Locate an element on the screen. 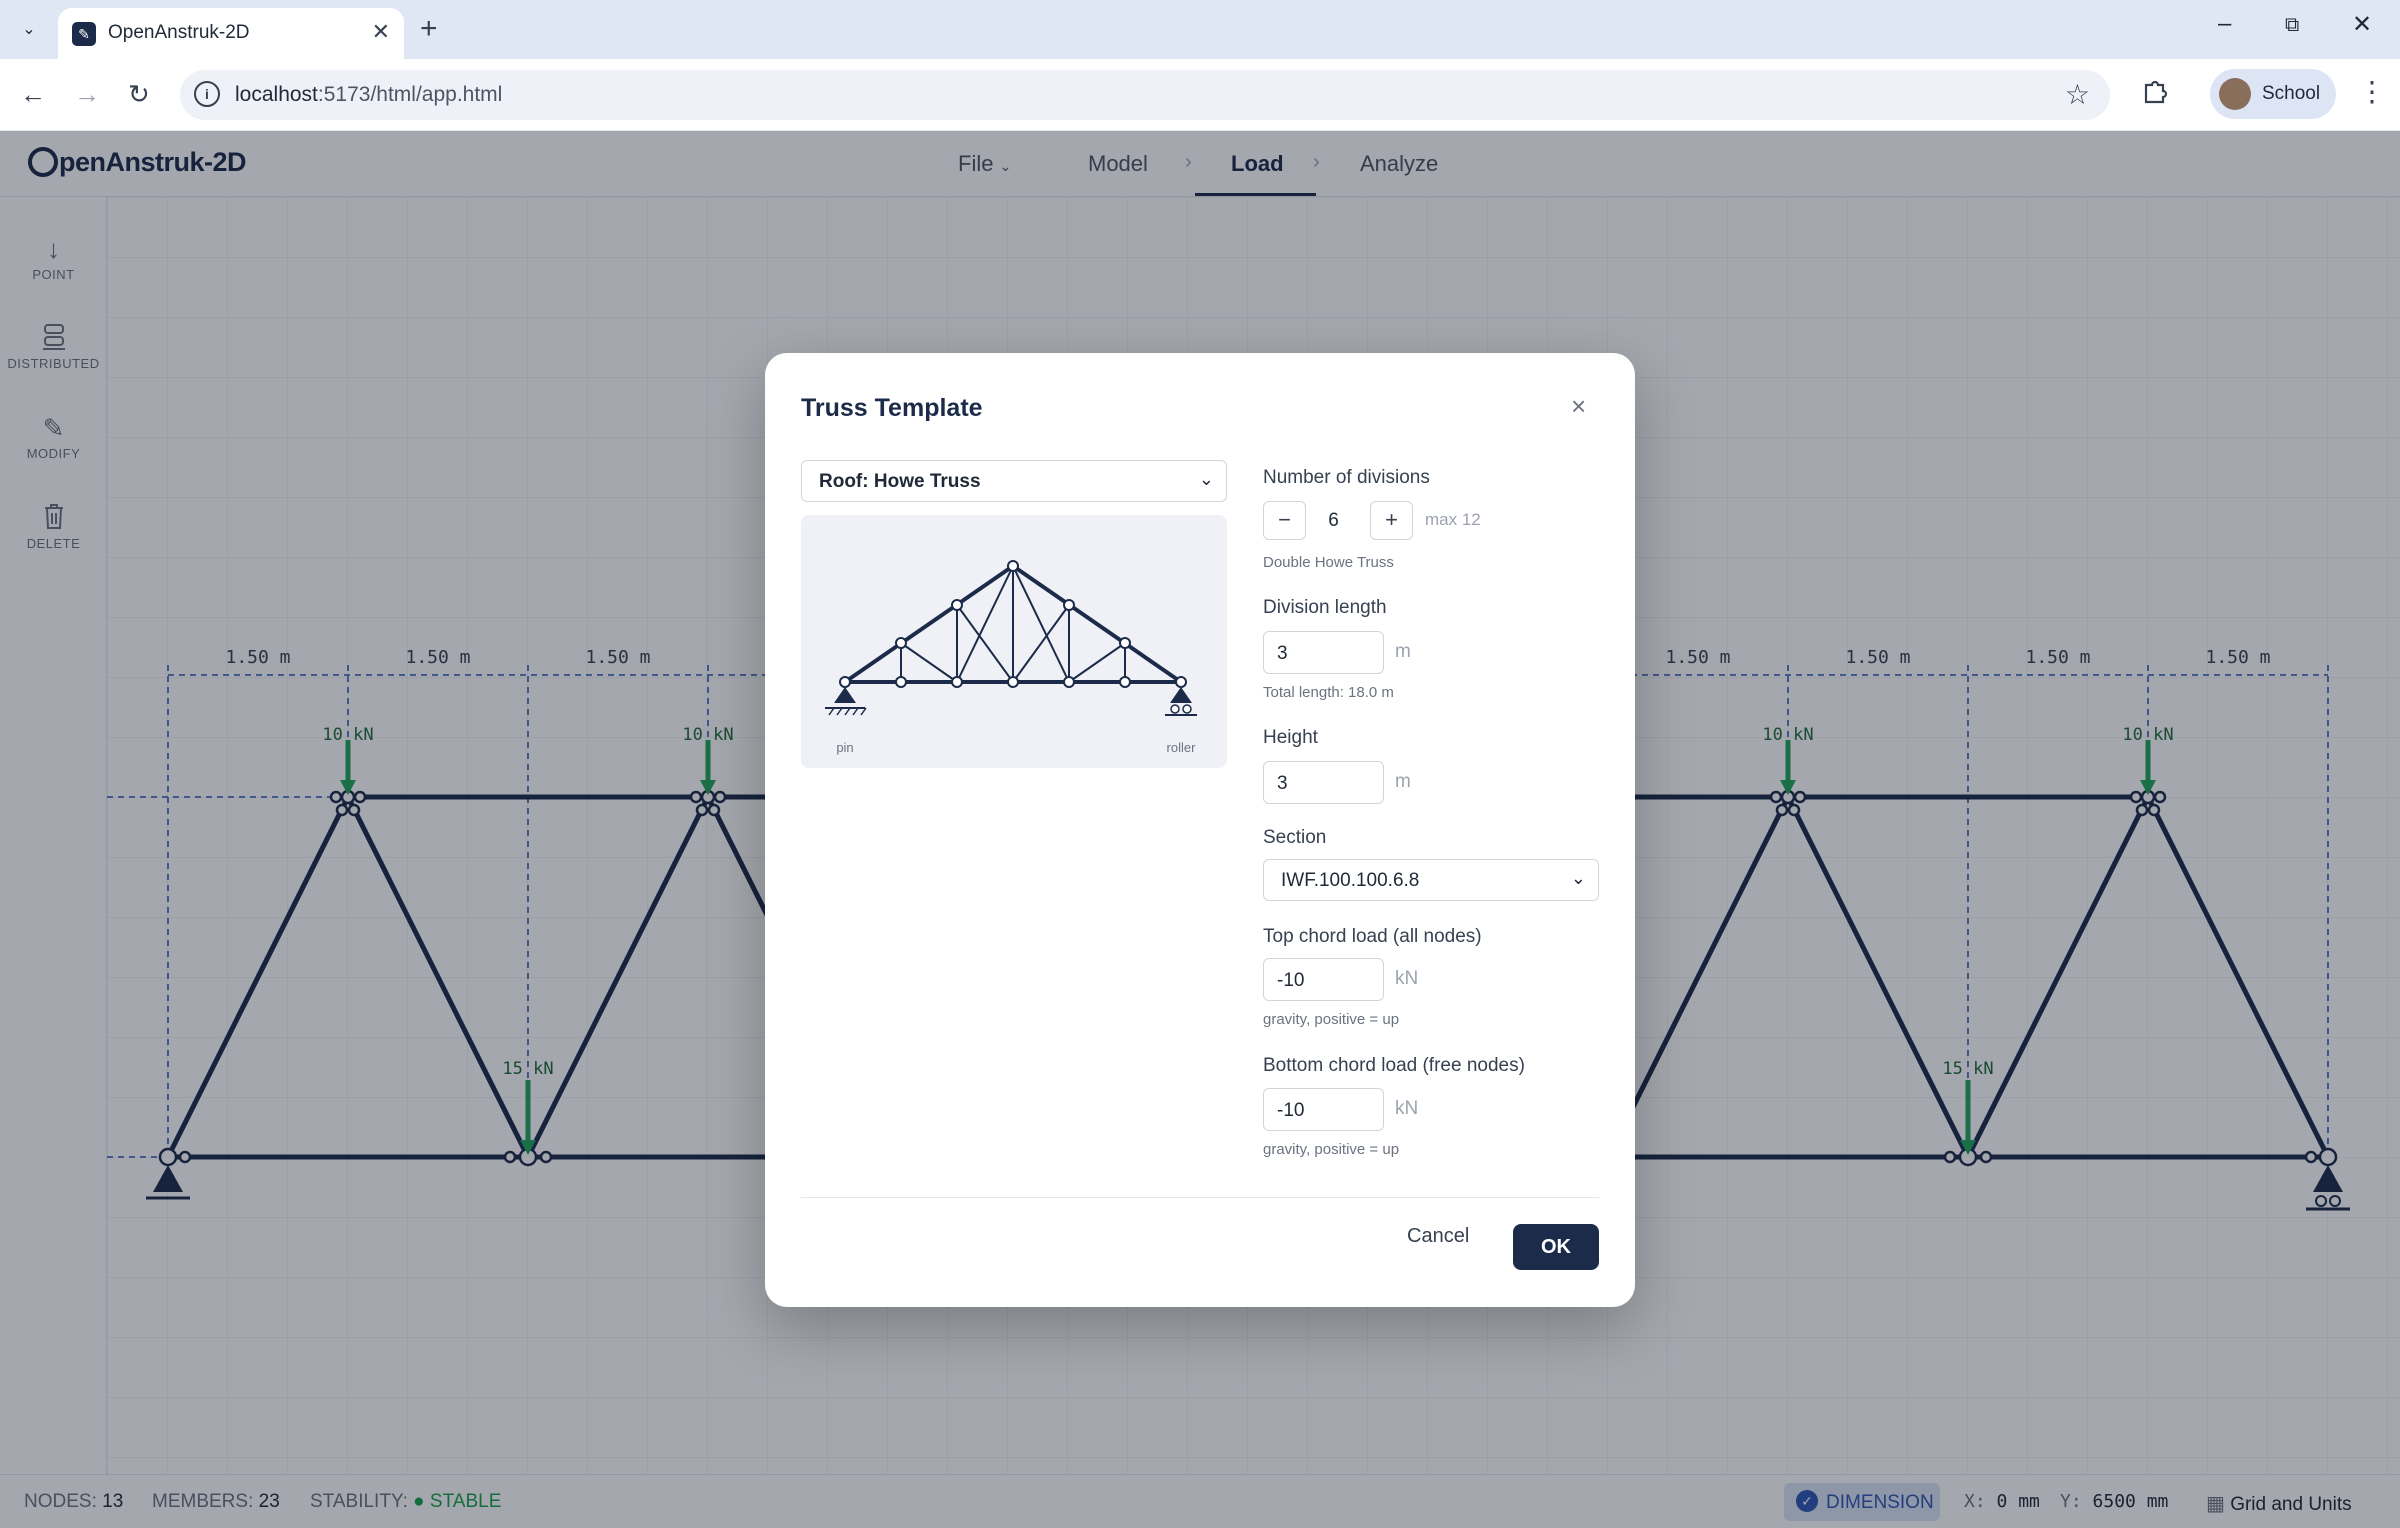 The image size is (2400, 1528). truss-preview: pin roller is located at coordinates (1014, 641).